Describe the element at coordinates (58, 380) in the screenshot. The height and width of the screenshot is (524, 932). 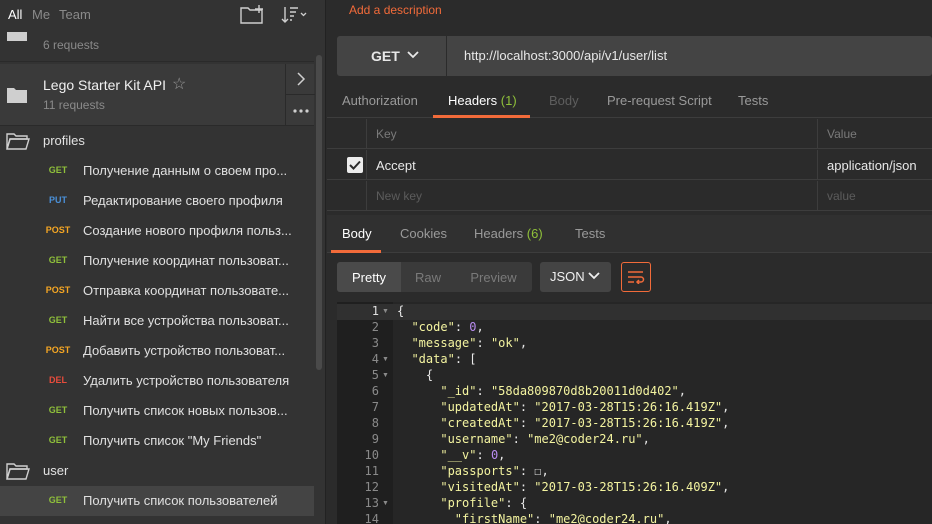
I see `method-badge: DEL` at that location.